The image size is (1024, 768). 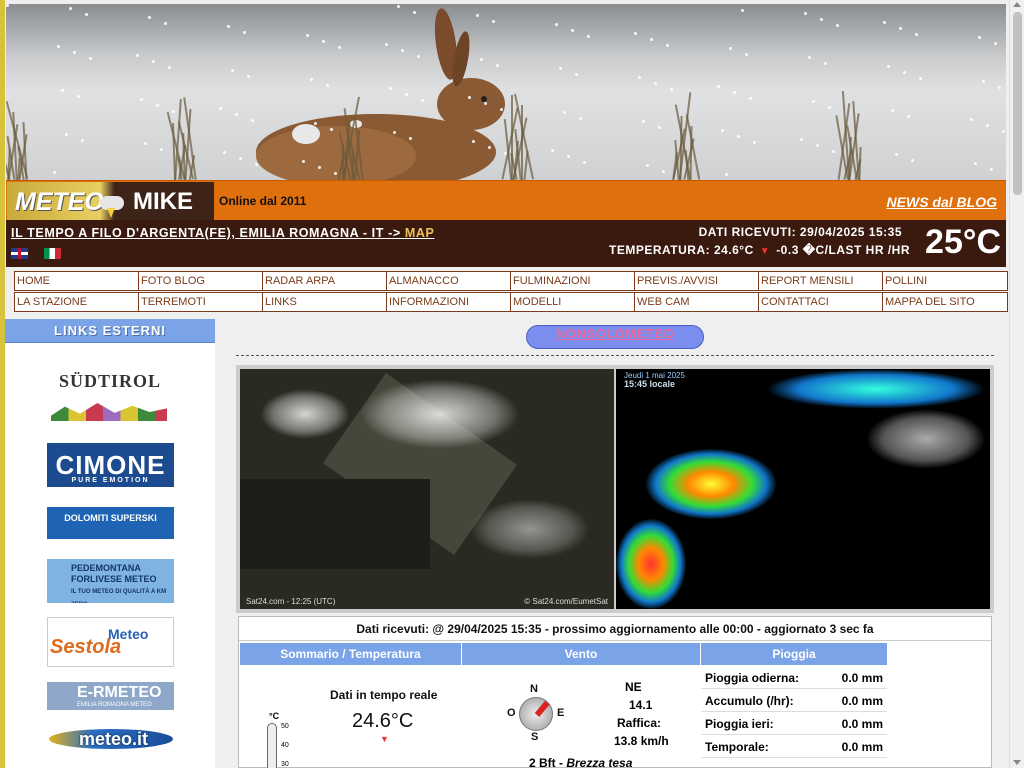 I want to click on scroll-up-icon, so click(x=1017, y=4).